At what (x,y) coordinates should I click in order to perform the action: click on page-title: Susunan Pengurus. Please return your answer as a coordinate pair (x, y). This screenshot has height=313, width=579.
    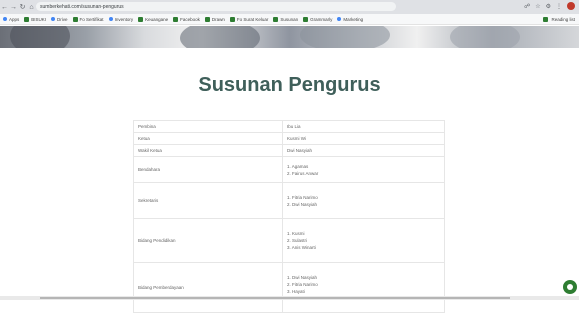
    Looking at the image, I should click on (289, 85).